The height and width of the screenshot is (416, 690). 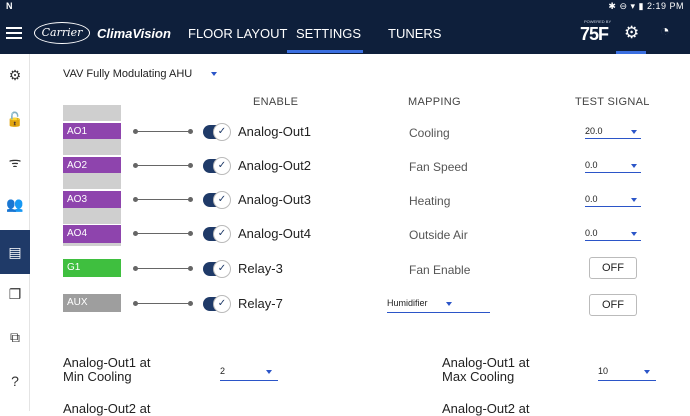 I want to click on test-signal-dropdown: 20.0, so click(x=613, y=132).